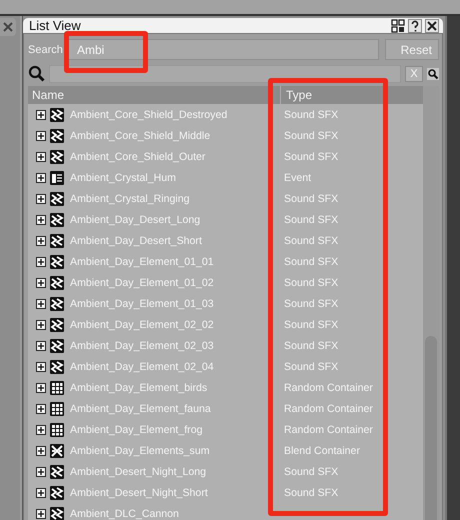 The width and height of the screenshot is (460, 520). Describe the element at coordinates (398, 25) in the screenshot. I see `layout-icon` at that location.